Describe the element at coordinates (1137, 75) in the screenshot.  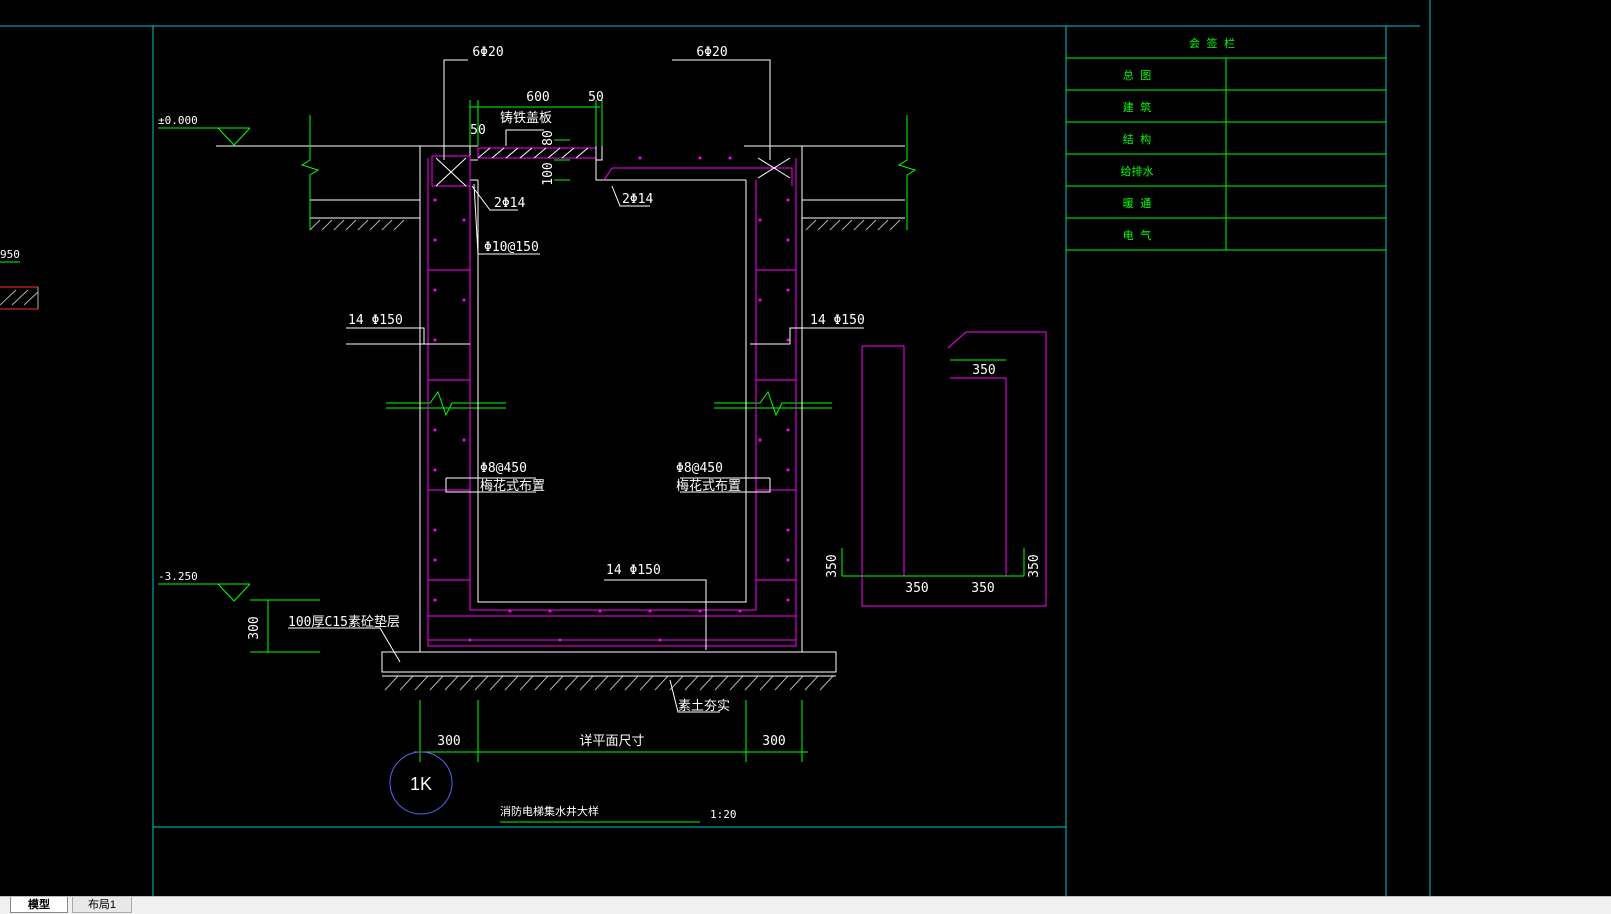
I see `signature-row-general: 总 图` at that location.